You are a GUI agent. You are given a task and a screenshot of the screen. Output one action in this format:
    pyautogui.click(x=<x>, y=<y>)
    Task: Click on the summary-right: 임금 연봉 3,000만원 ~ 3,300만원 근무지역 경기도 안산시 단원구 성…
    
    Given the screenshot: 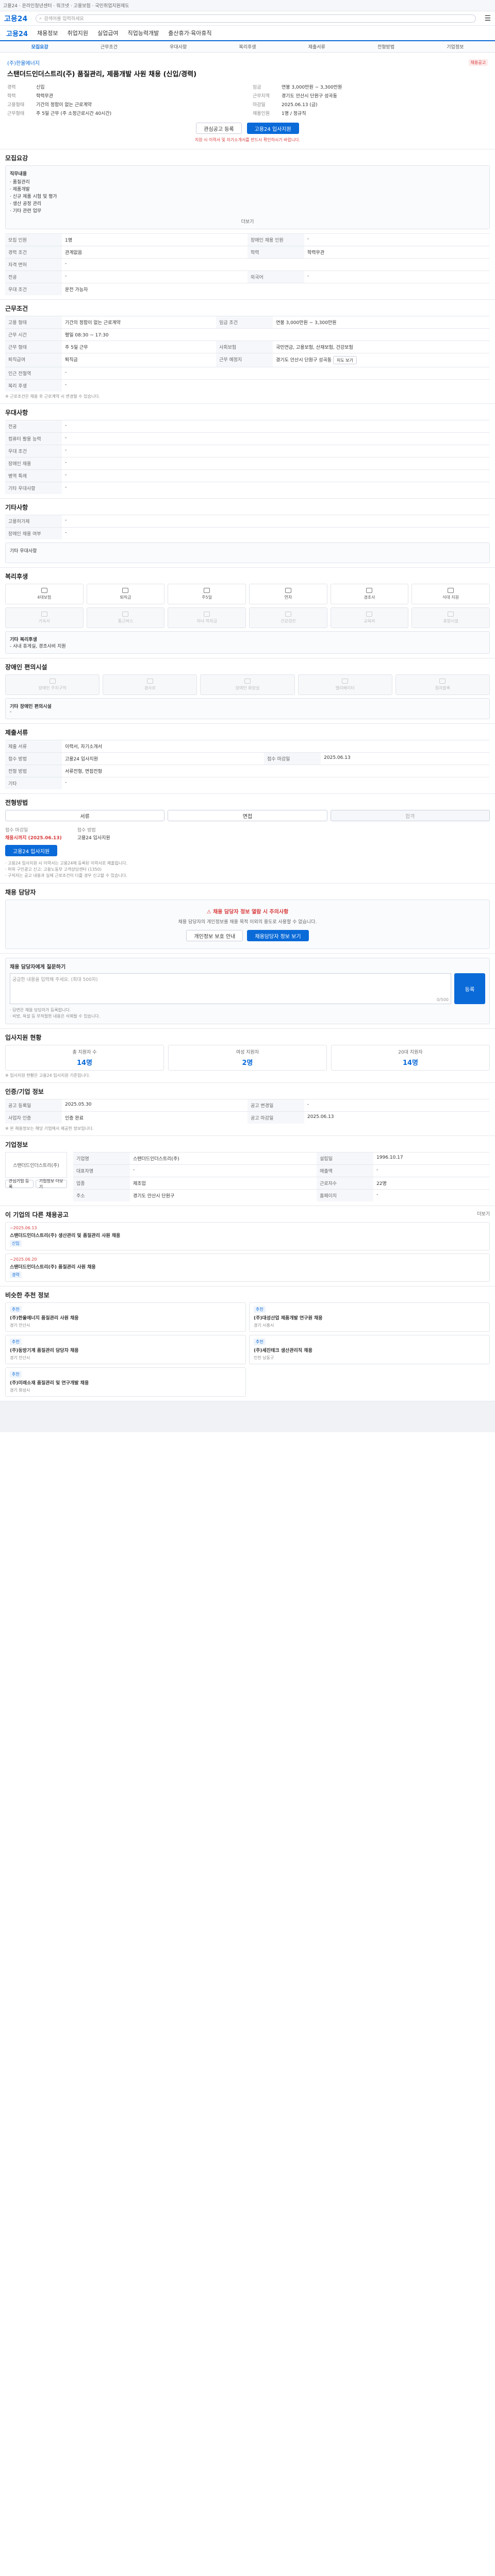 What is the action you would take?
    pyautogui.click(x=371, y=99)
    